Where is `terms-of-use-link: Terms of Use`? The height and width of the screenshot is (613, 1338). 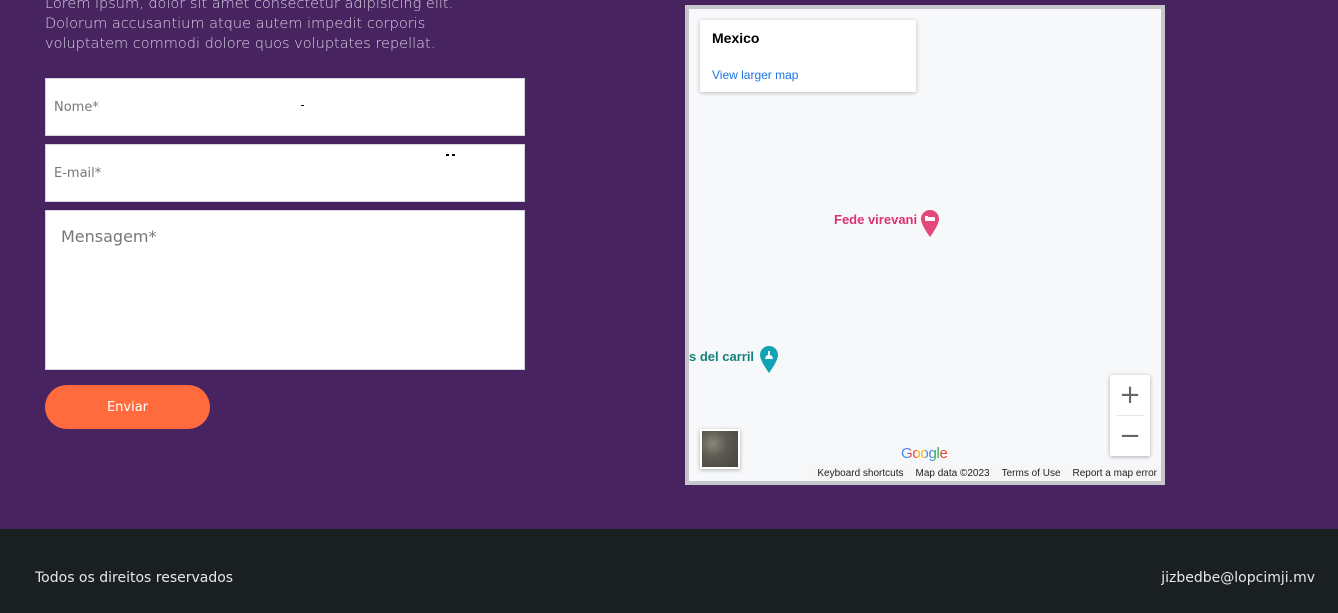 terms-of-use-link: Terms of Use is located at coordinates (1031, 473).